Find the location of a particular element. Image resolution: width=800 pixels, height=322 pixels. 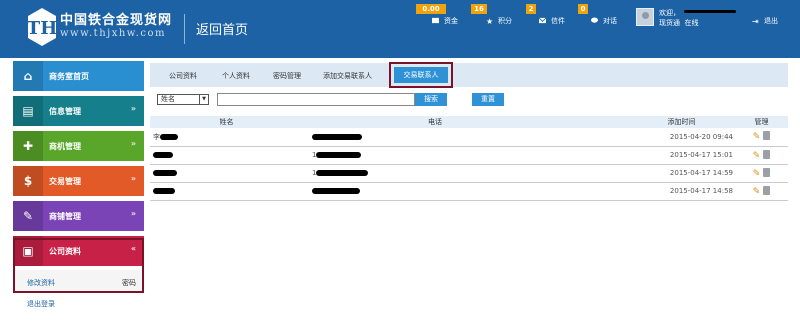

mail-badge: 2 is located at coordinates (531, 9).